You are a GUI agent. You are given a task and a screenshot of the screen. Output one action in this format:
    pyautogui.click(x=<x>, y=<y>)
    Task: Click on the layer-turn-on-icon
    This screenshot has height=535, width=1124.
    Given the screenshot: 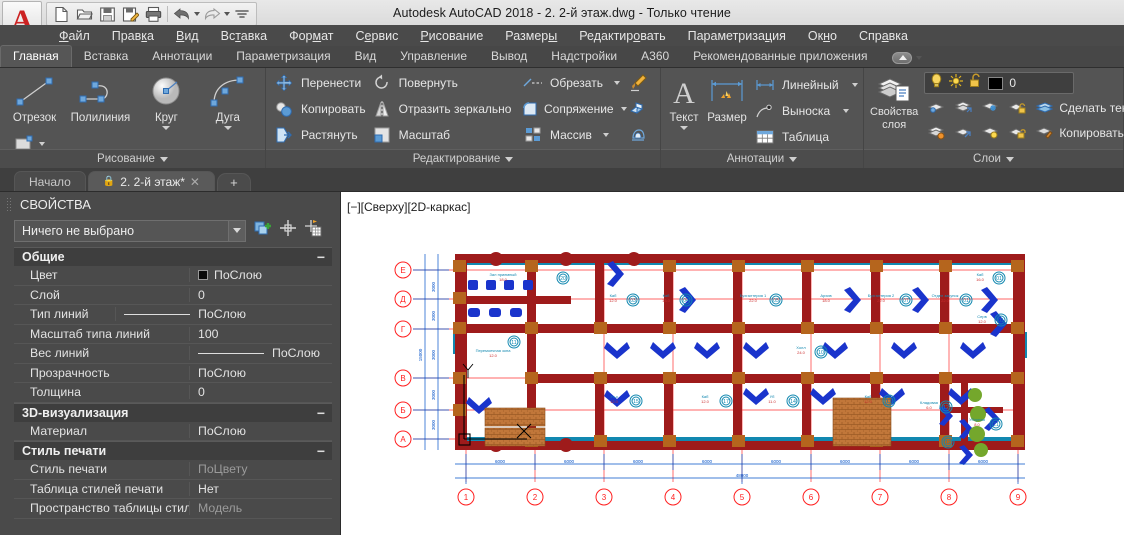 What is the action you would take?
    pyautogui.click(x=963, y=133)
    